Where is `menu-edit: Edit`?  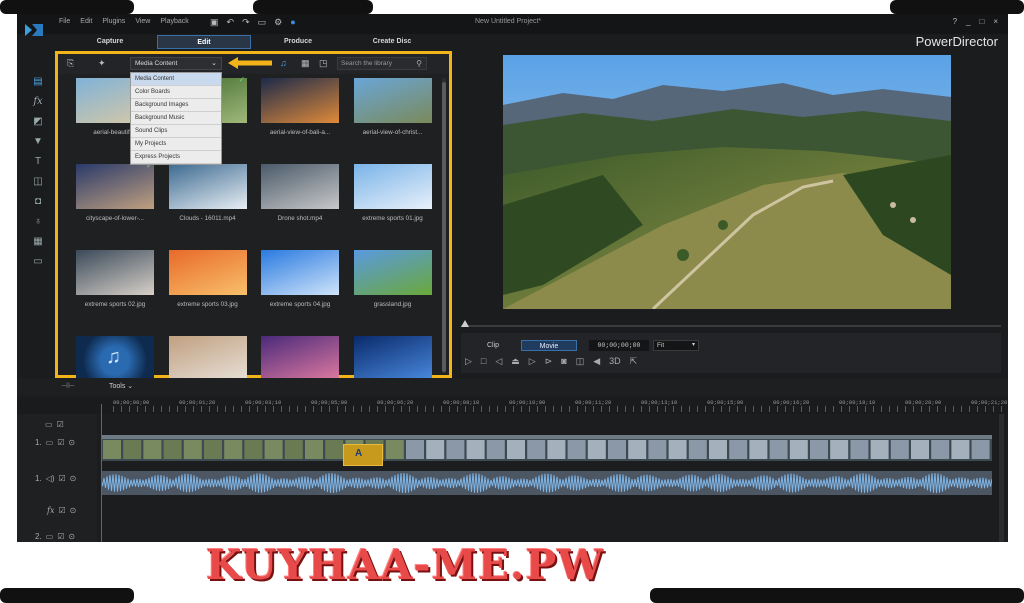
menu-edit: Edit is located at coordinates (86, 21).